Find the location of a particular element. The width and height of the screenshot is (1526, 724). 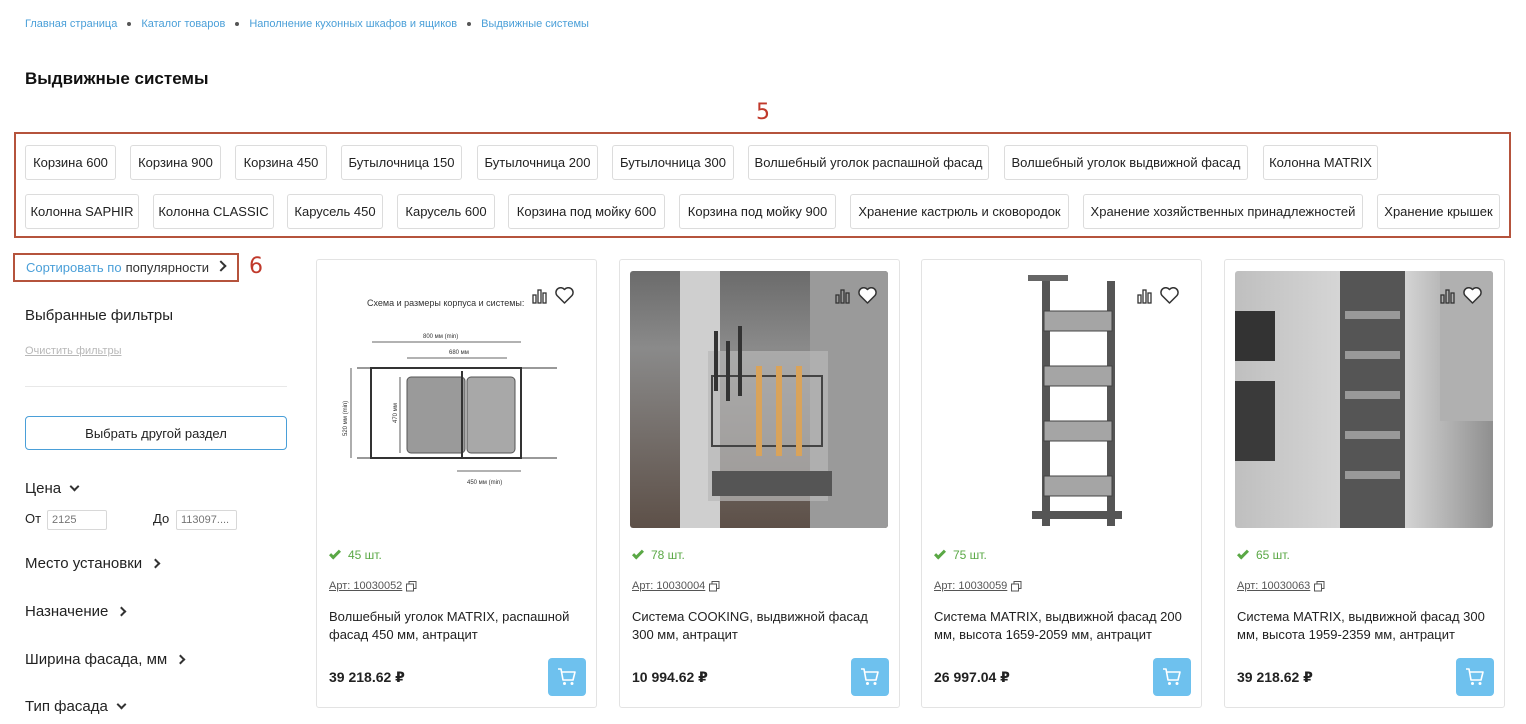

filter-purpose-label: Назначение is located at coordinates (67, 611).